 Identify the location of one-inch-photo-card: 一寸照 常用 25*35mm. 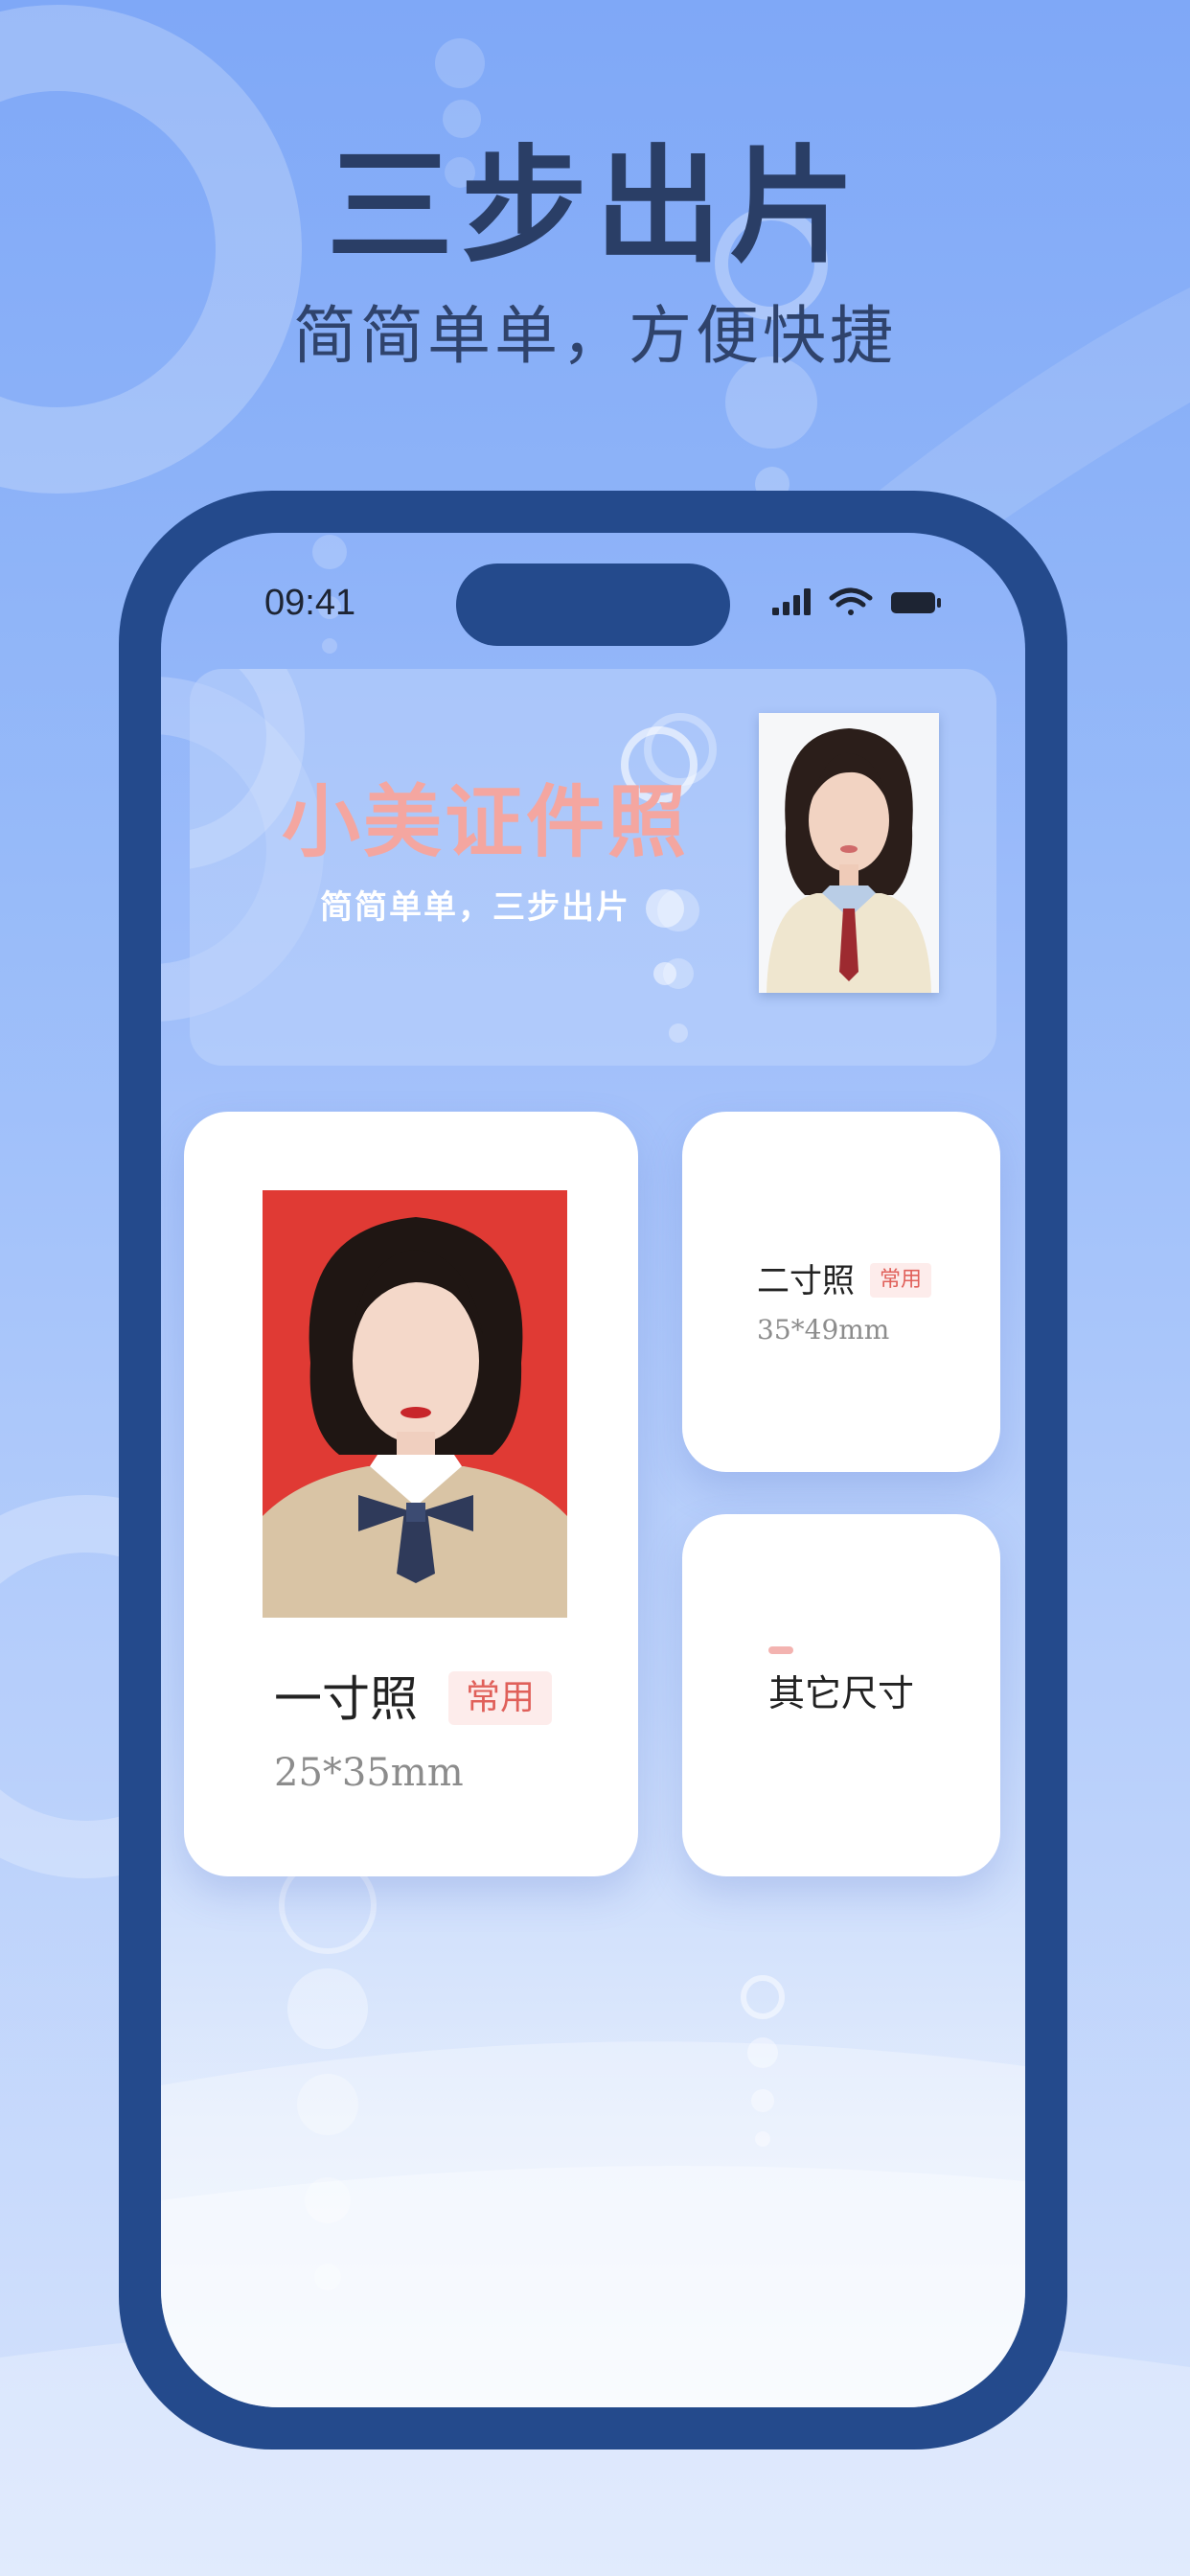
(411, 1494).